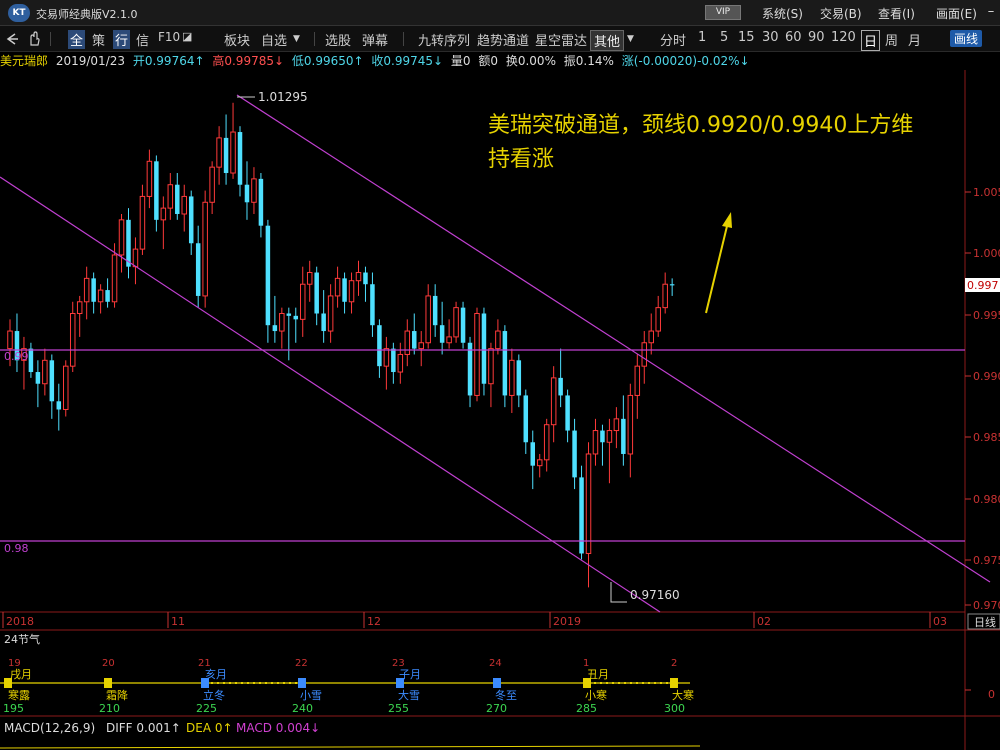 The height and width of the screenshot is (750, 1000). I want to click on toggle-icon: ◪, so click(187, 36).